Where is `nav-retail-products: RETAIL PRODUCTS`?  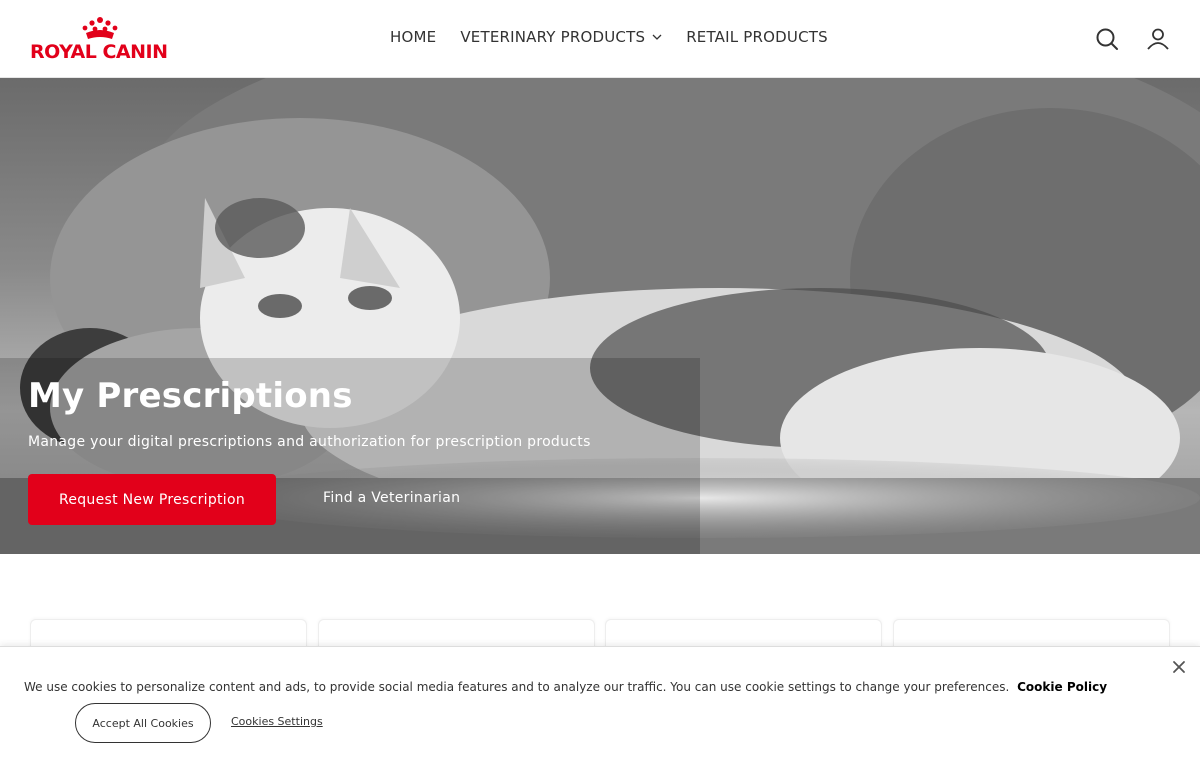
nav-retail-products: RETAIL PRODUCTS is located at coordinates (757, 37).